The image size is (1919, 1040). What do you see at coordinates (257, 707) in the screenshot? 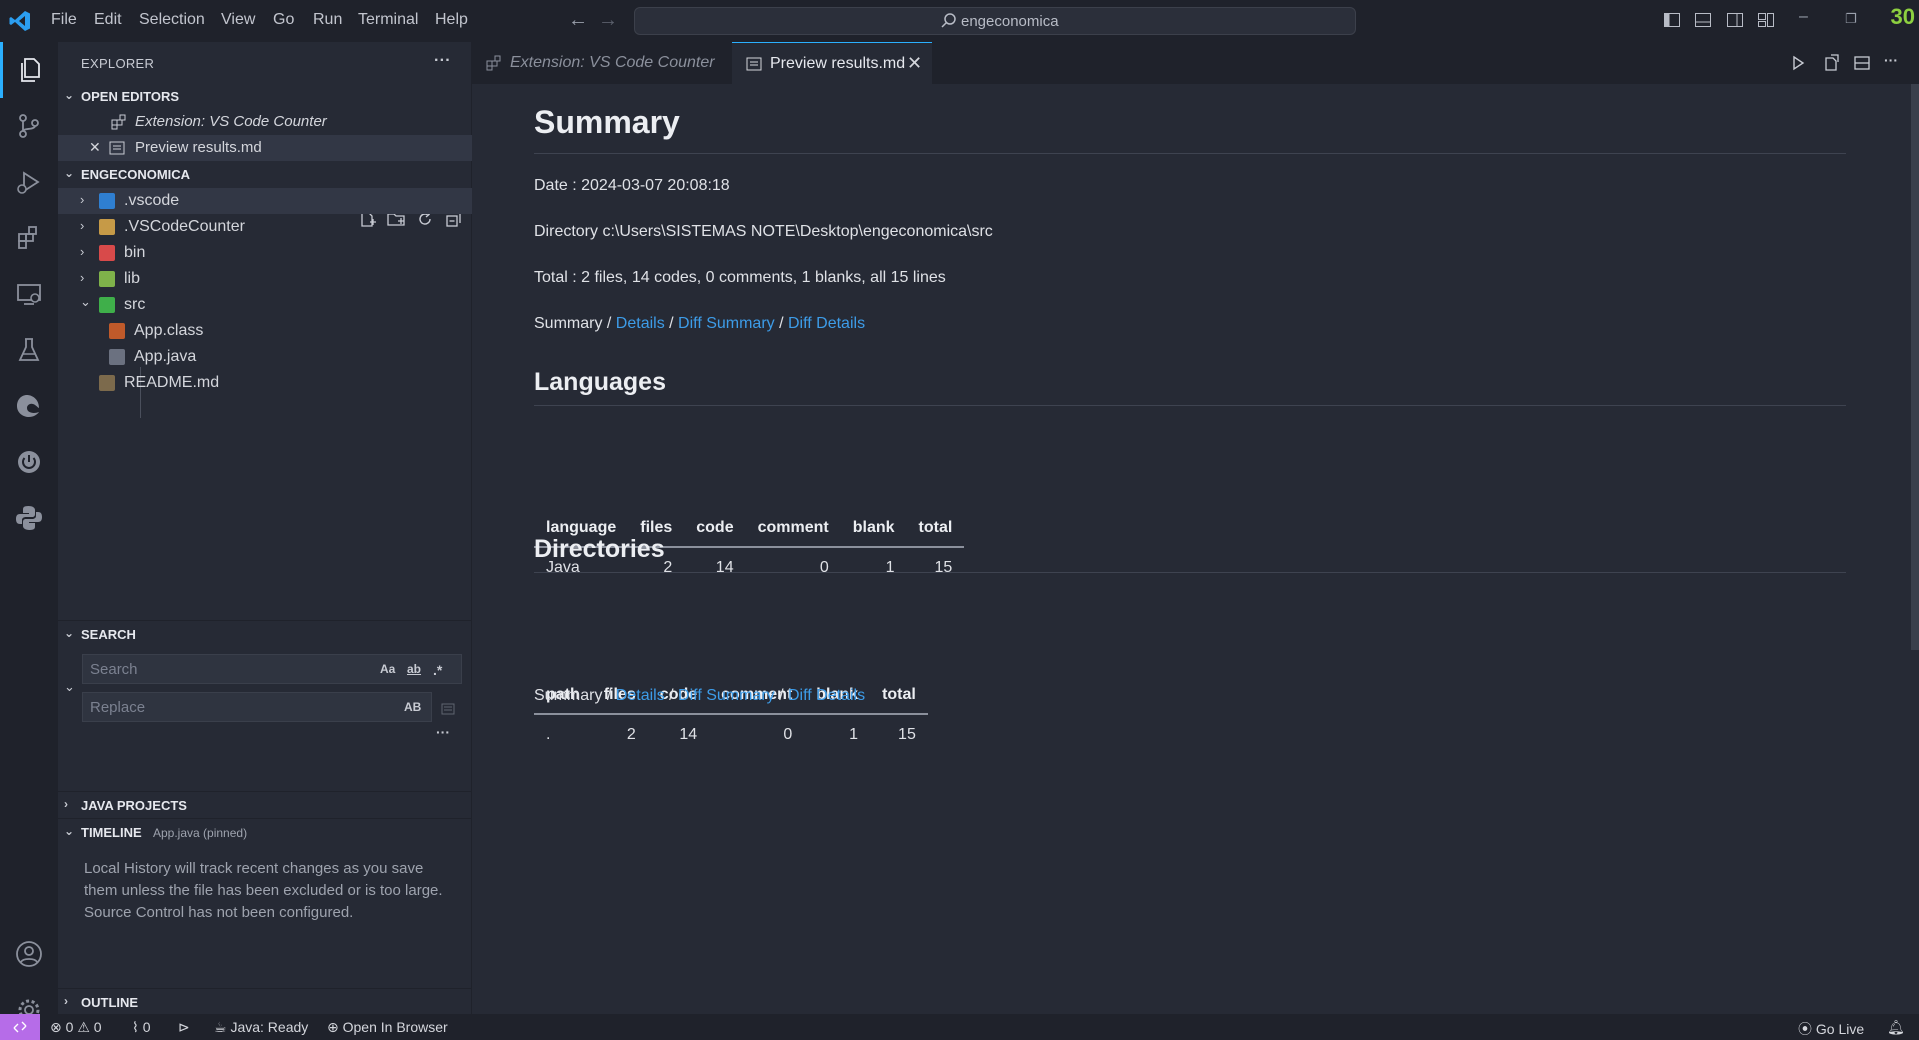
I see `replace-input: Replace AB` at bounding box center [257, 707].